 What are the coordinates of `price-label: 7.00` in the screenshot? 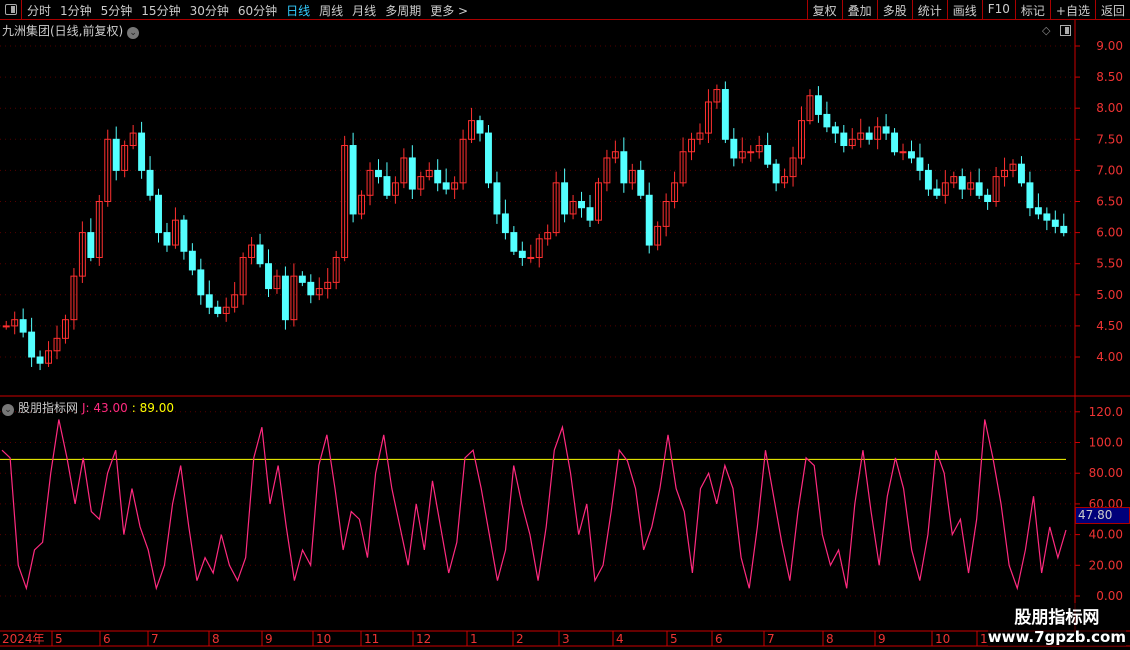 It's located at (1109, 170).